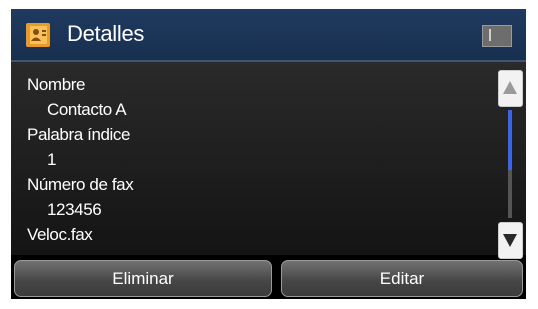  What do you see at coordinates (87, 109) in the screenshot?
I see `detail-value-name: Contacto A` at bounding box center [87, 109].